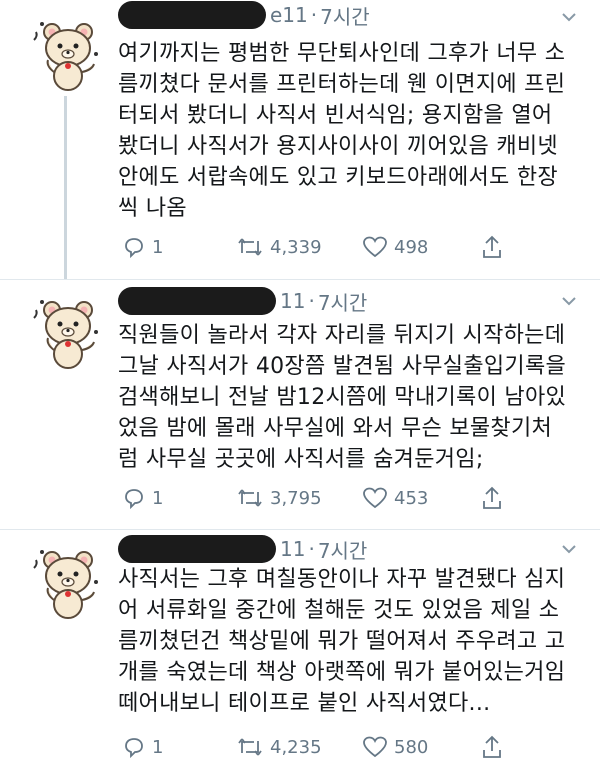 The width and height of the screenshot is (600, 770). I want to click on retweet-button: 4,339, so click(279, 247).